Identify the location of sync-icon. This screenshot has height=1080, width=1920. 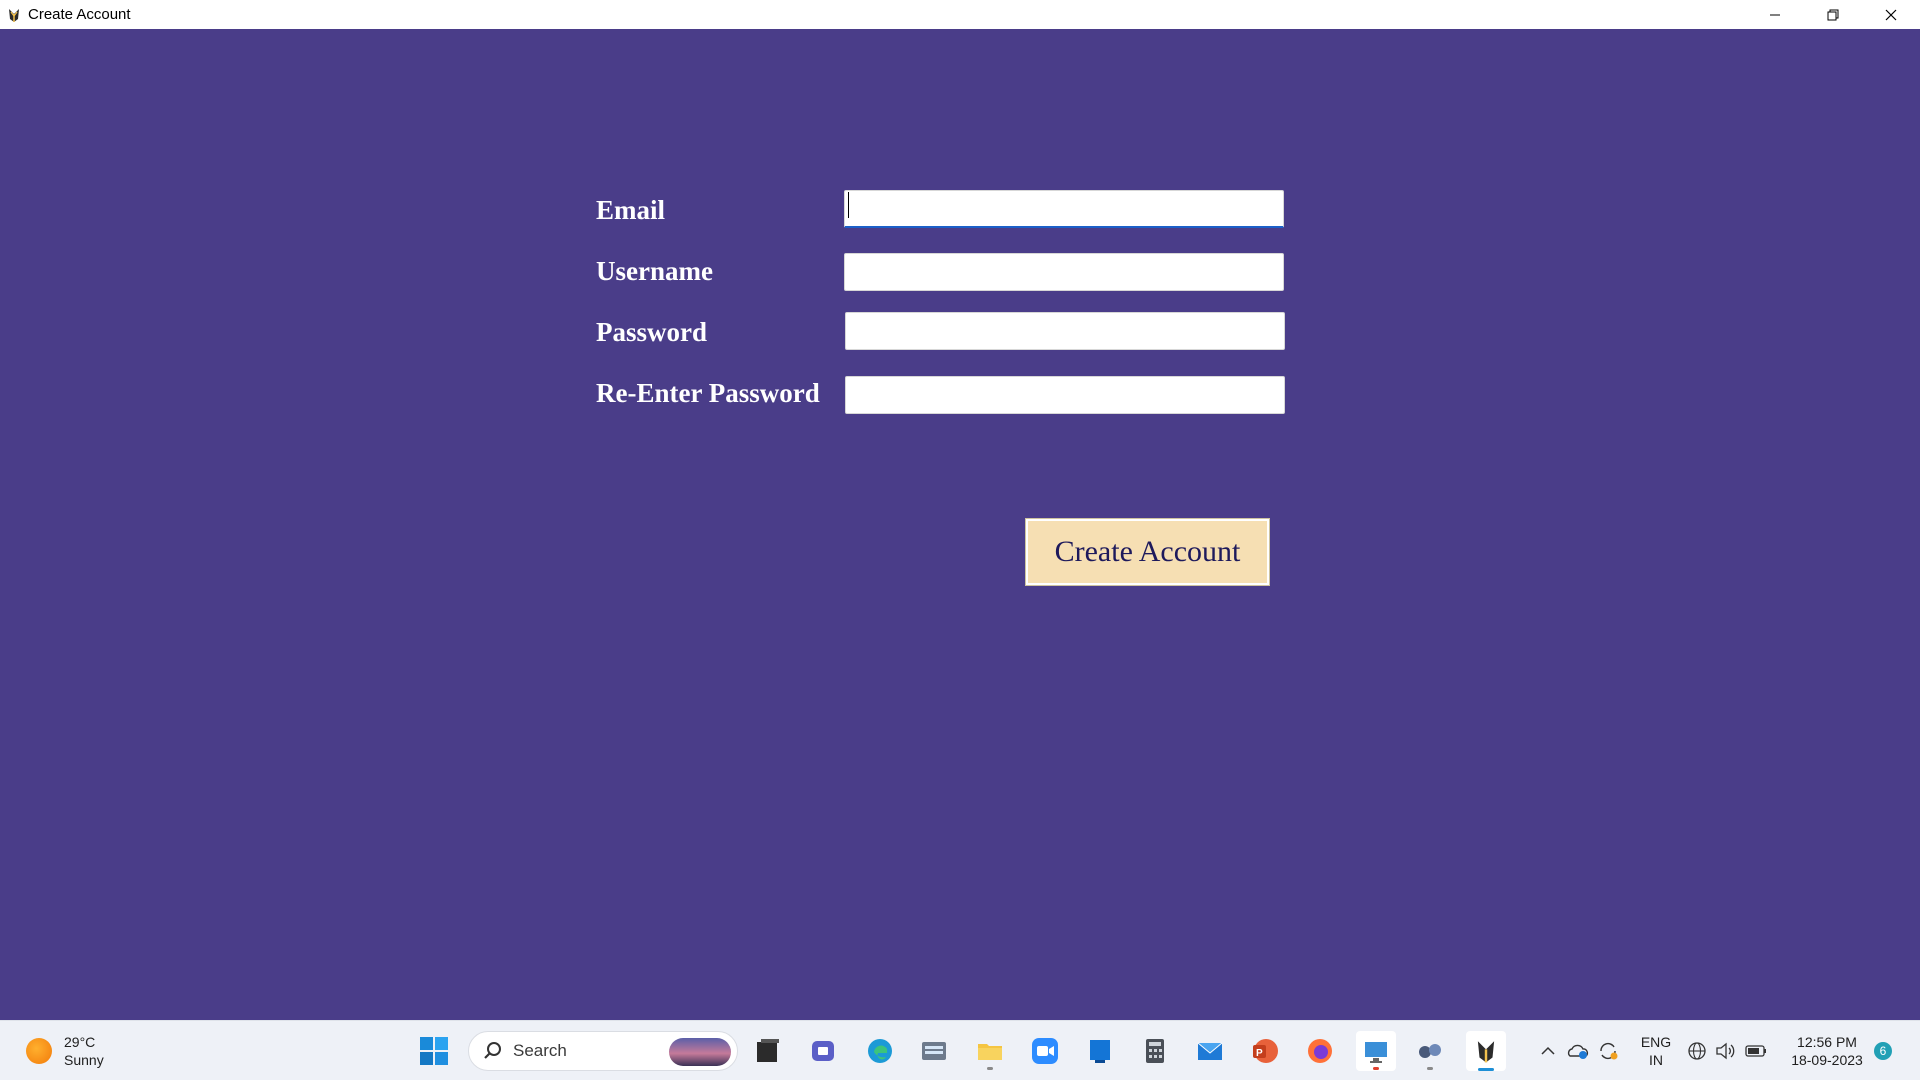
(1608, 1051).